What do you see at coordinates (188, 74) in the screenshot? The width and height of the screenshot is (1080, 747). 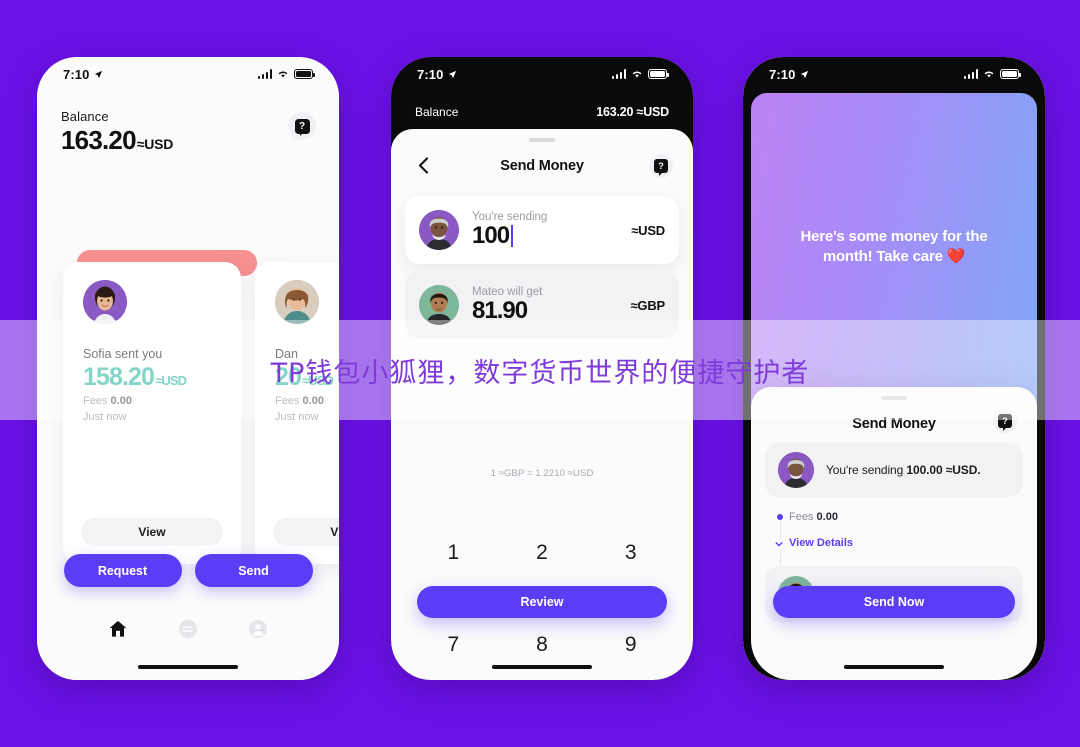 I see `phone1-status-bar: 7:10` at bounding box center [188, 74].